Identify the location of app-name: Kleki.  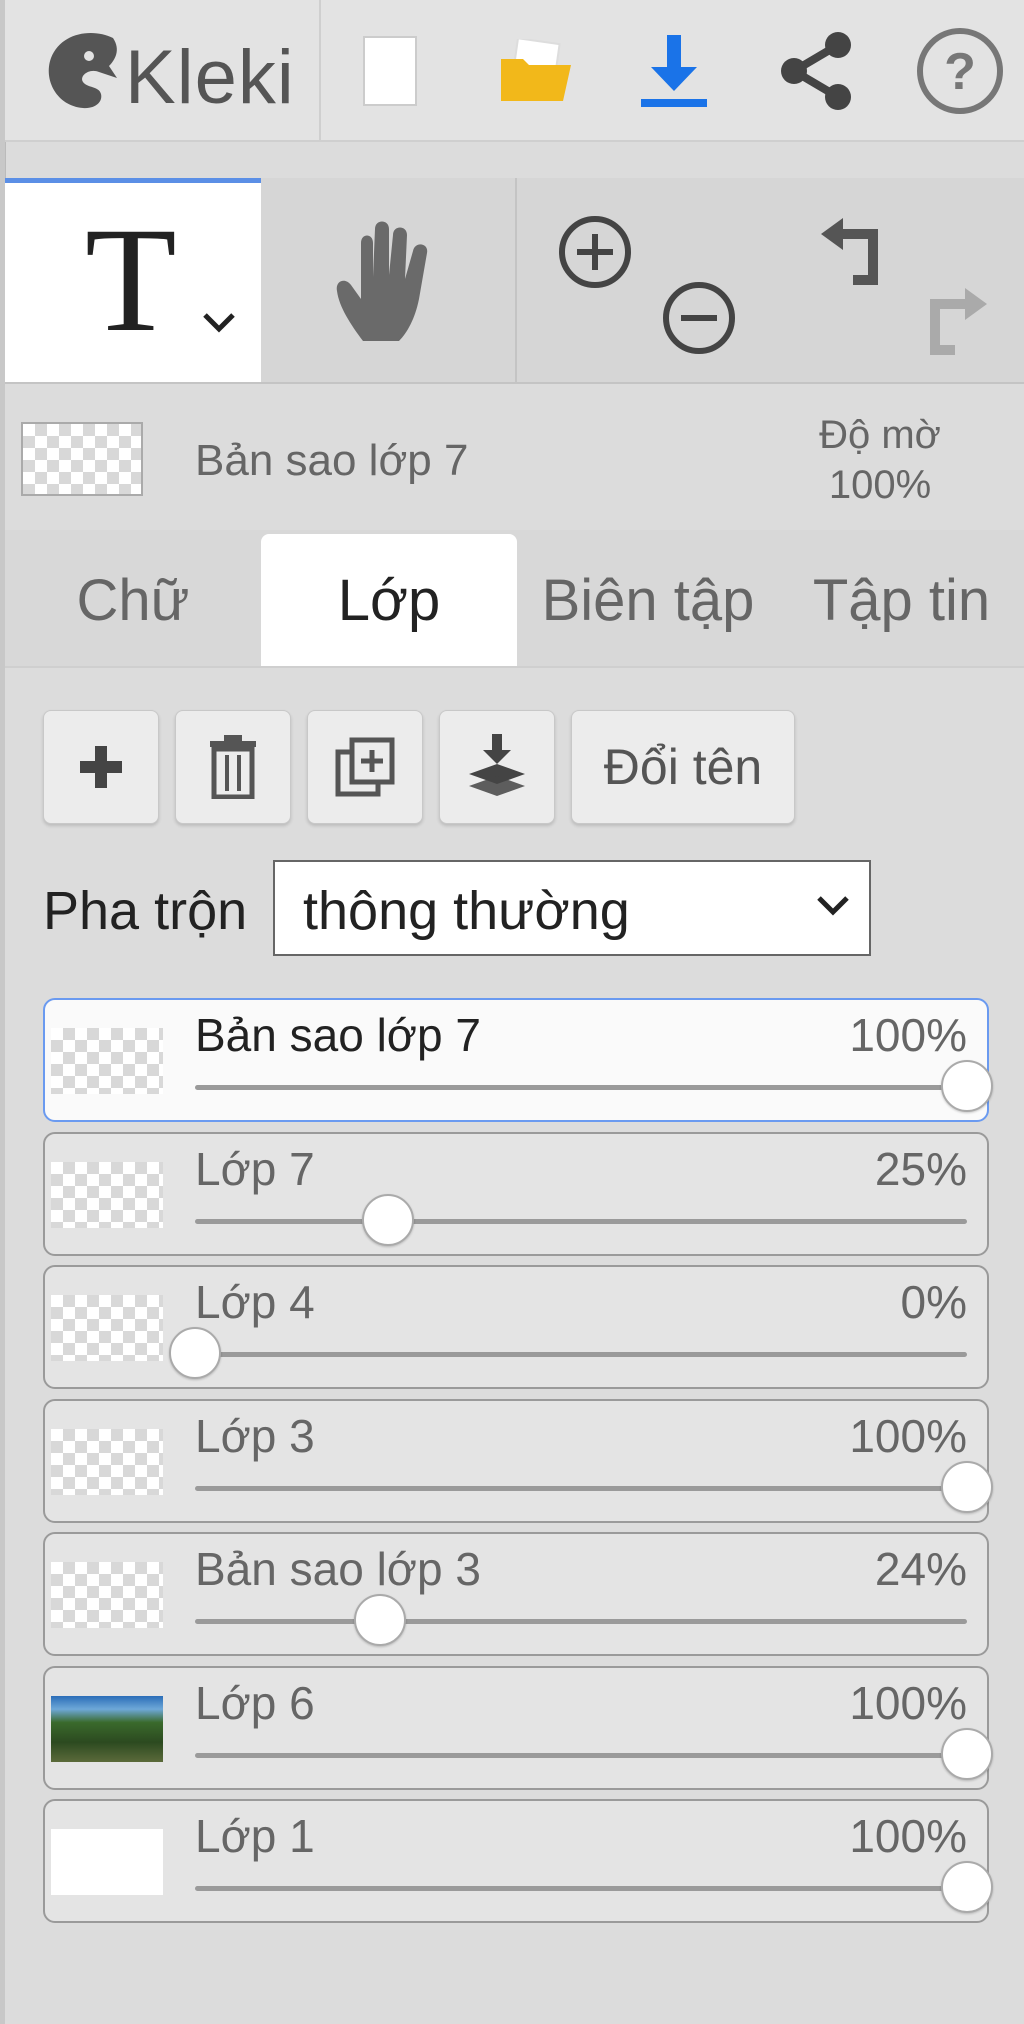
(210, 77).